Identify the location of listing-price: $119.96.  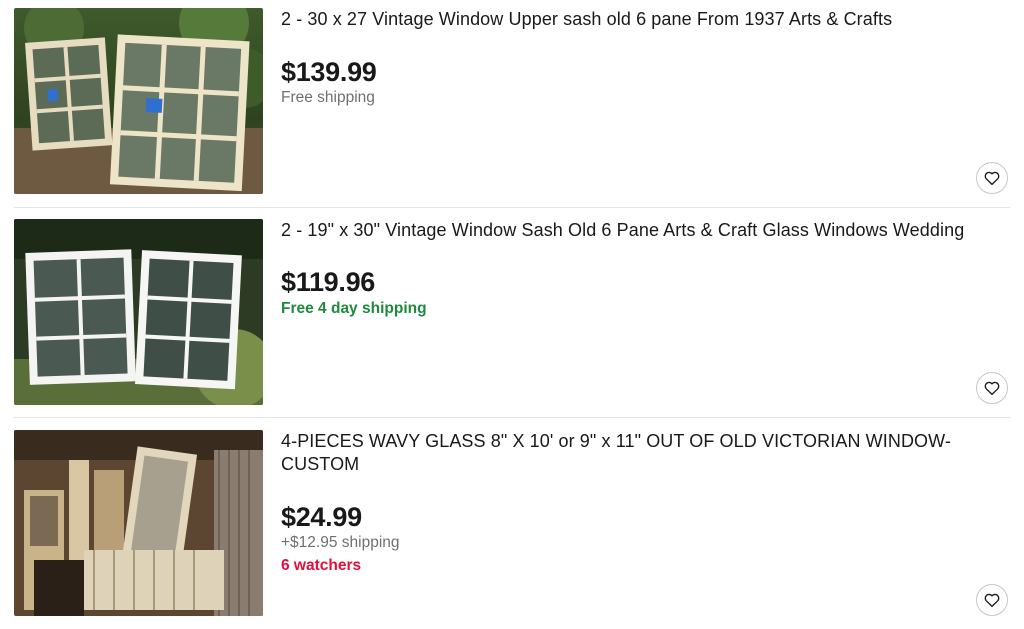
(328, 282).